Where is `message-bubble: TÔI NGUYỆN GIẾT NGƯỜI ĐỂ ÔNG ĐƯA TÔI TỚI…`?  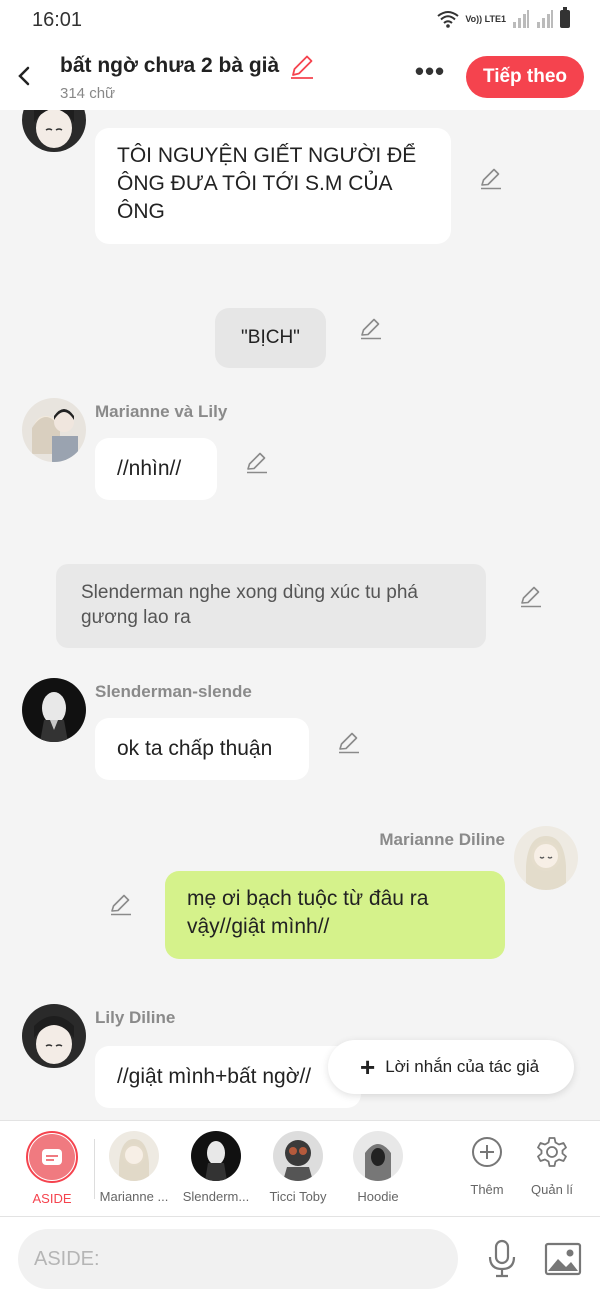
message-bubble: TÔI NGUYỆN GIẾT NGƯỜI ĐỂ ÔNG ĐƯA TÔI TỚI… is located at coordinates (273, 186).